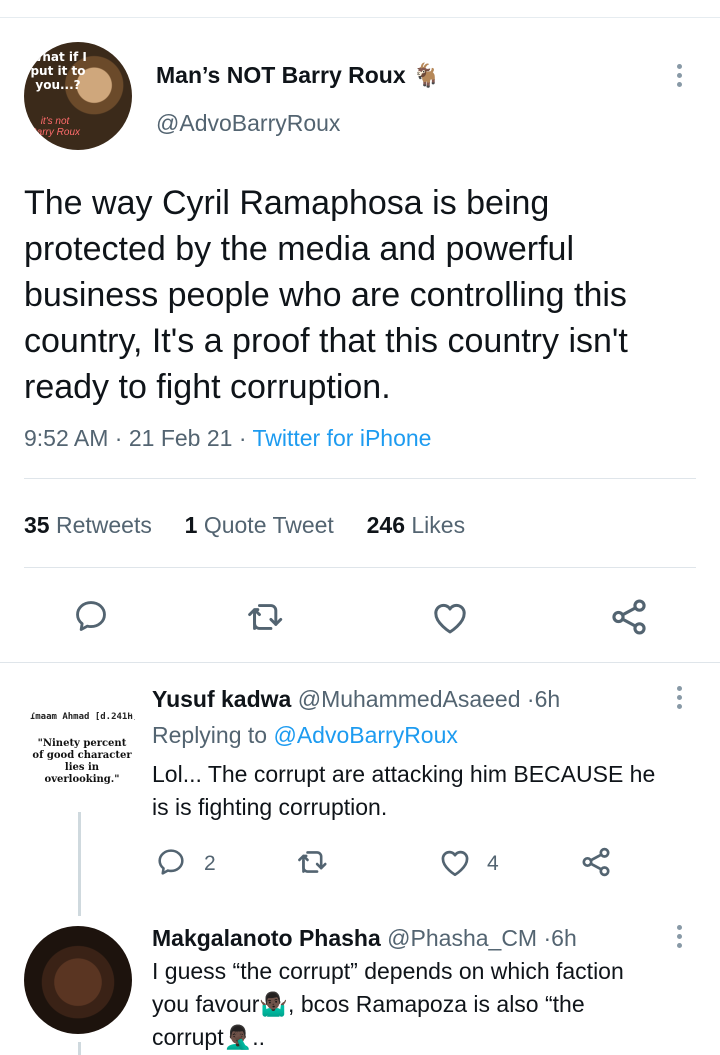 Image resolution: width=720 pixels, height=1055 pixels. What do you see at coordinates (221, 699) in the screenshot?
I see `reply-author-name: Yusuf kadwa` at bounding box center [221, 699].